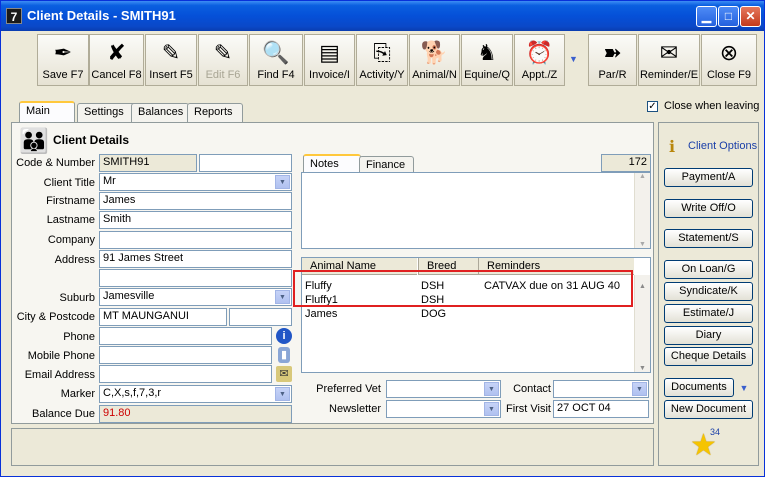 The image size is (765, 477). What do you see at coordinates (708, 313) in the screenshot?
I see `estimate-j-button: Estimate/J` at bounding box center [708, 313].